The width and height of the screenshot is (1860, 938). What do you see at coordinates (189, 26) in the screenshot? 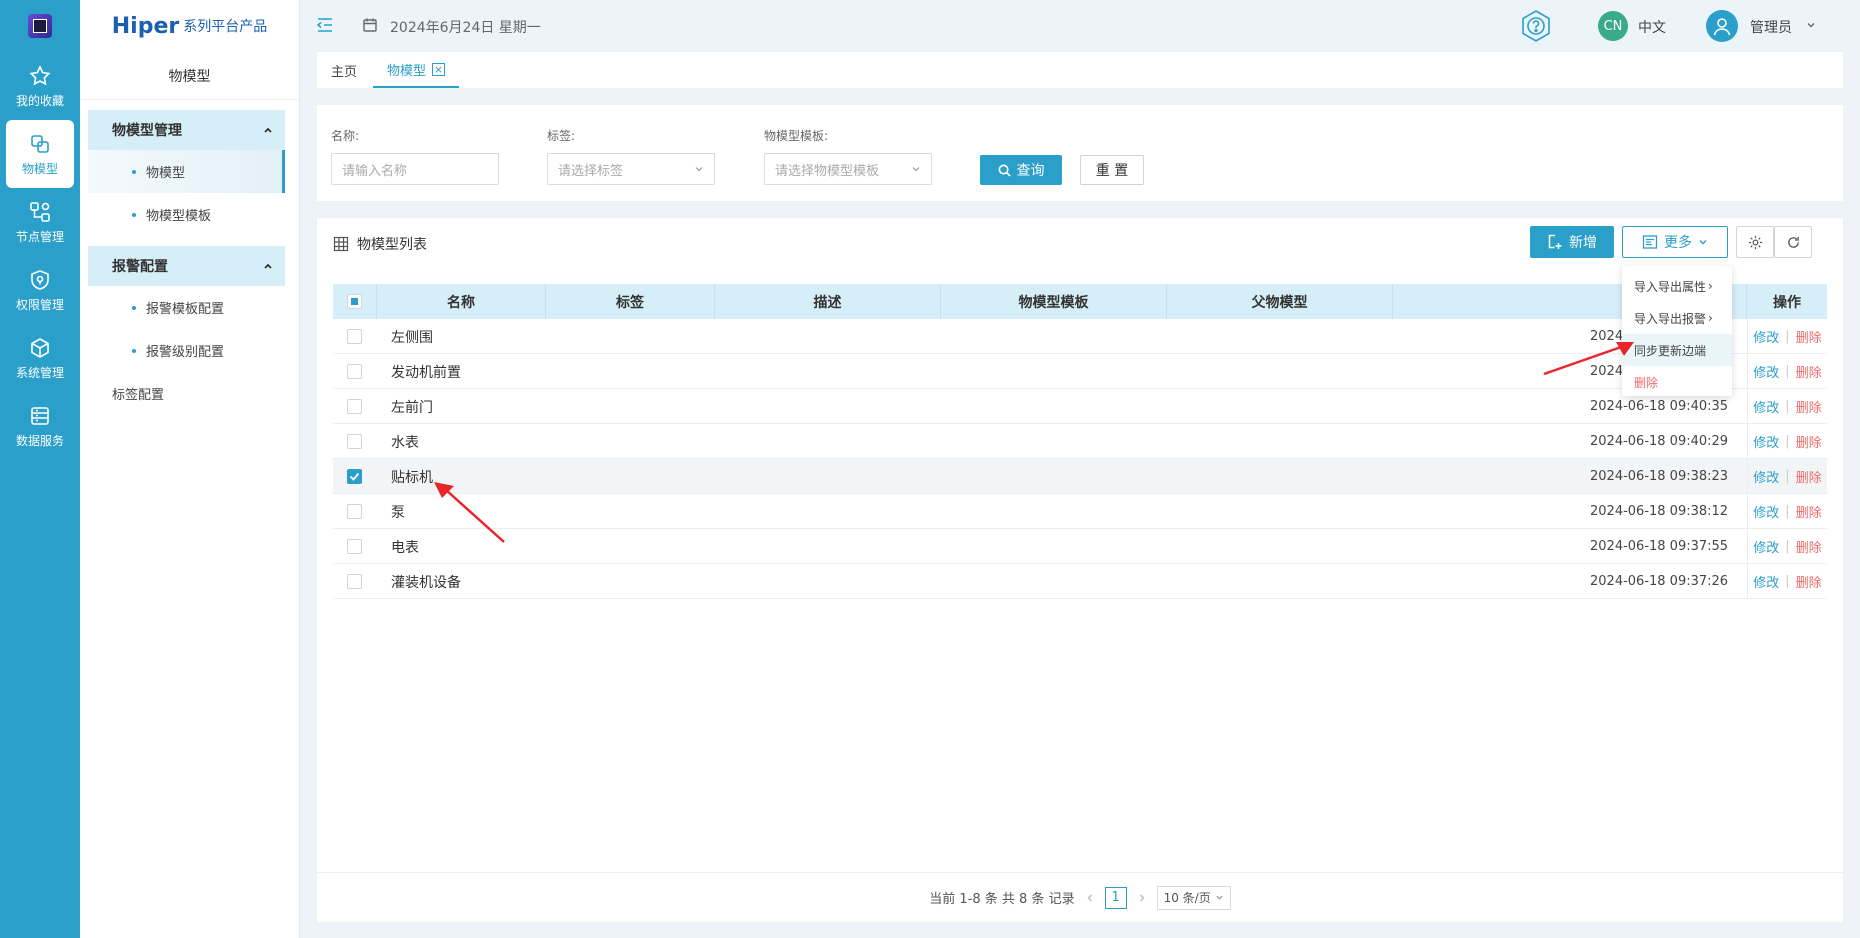
I see `brand-logo: Hiper 系列平台产品` at bounding box center [189, 26].